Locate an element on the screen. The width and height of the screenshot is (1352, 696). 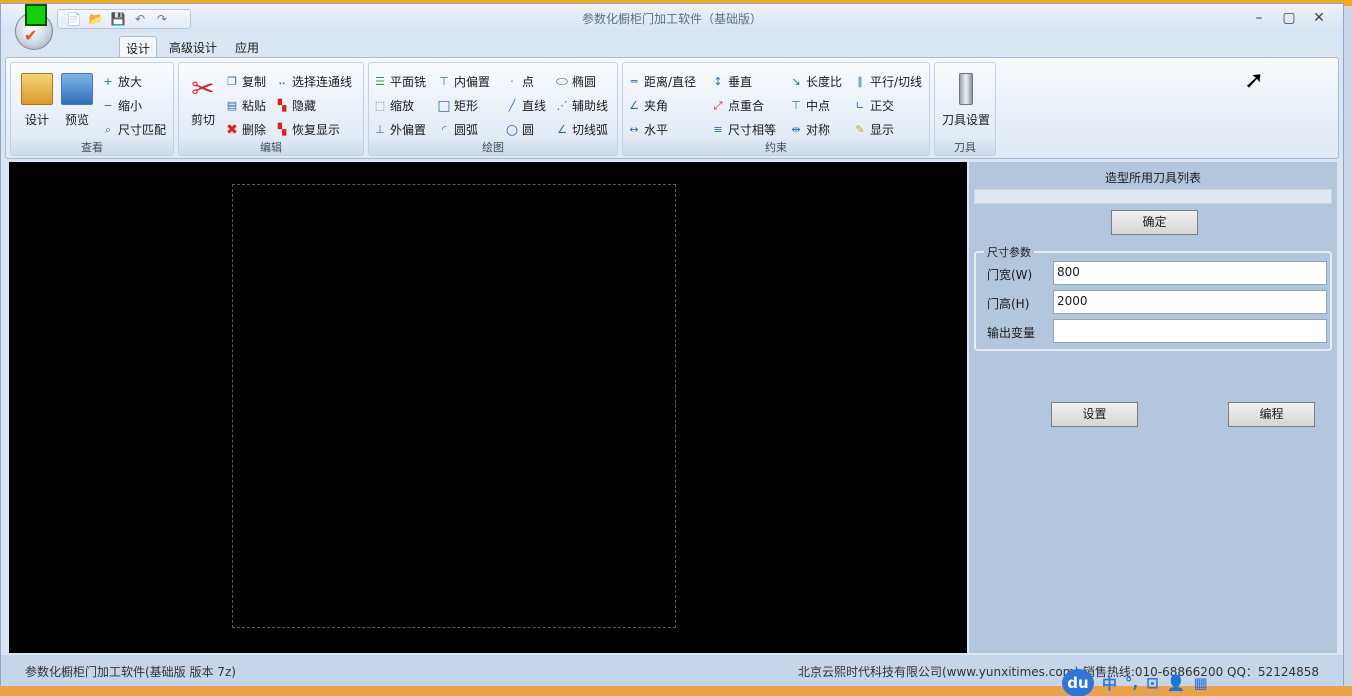
point-button: · 点 is located at coordinates (519, 81).